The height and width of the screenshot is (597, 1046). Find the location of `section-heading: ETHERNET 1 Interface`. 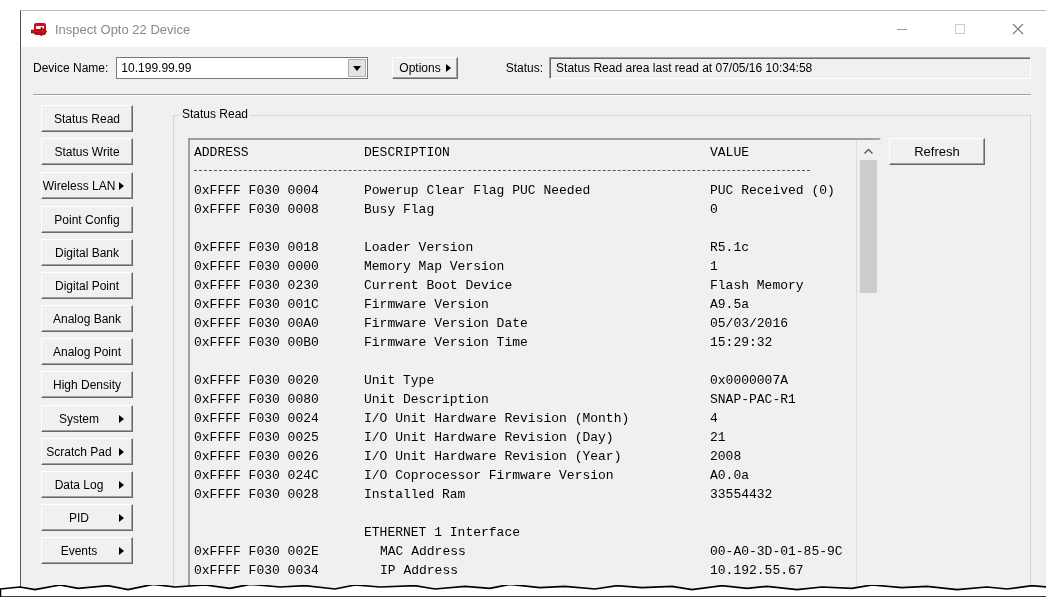

section-heading: ETHERNET 1 Interface is located at coordinates (443, 532).